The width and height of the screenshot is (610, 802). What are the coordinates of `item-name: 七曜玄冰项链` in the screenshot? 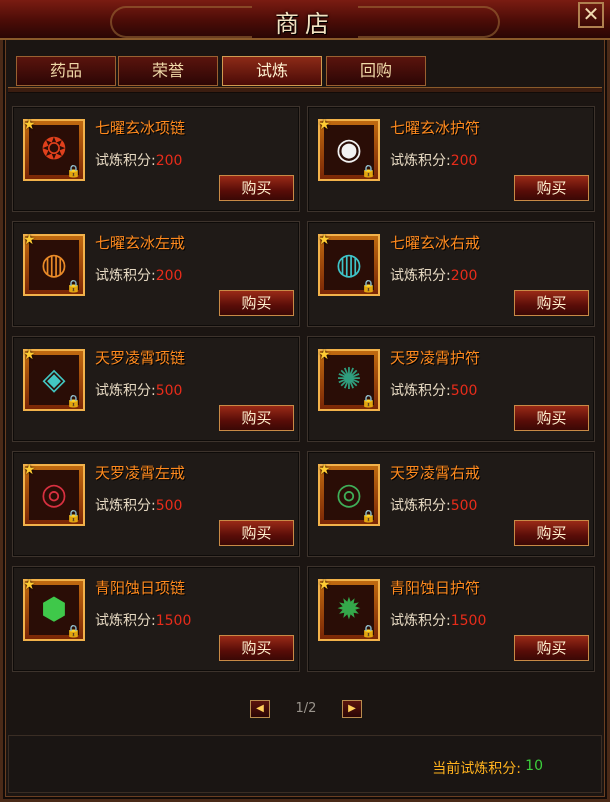 It's located at (140, 128).